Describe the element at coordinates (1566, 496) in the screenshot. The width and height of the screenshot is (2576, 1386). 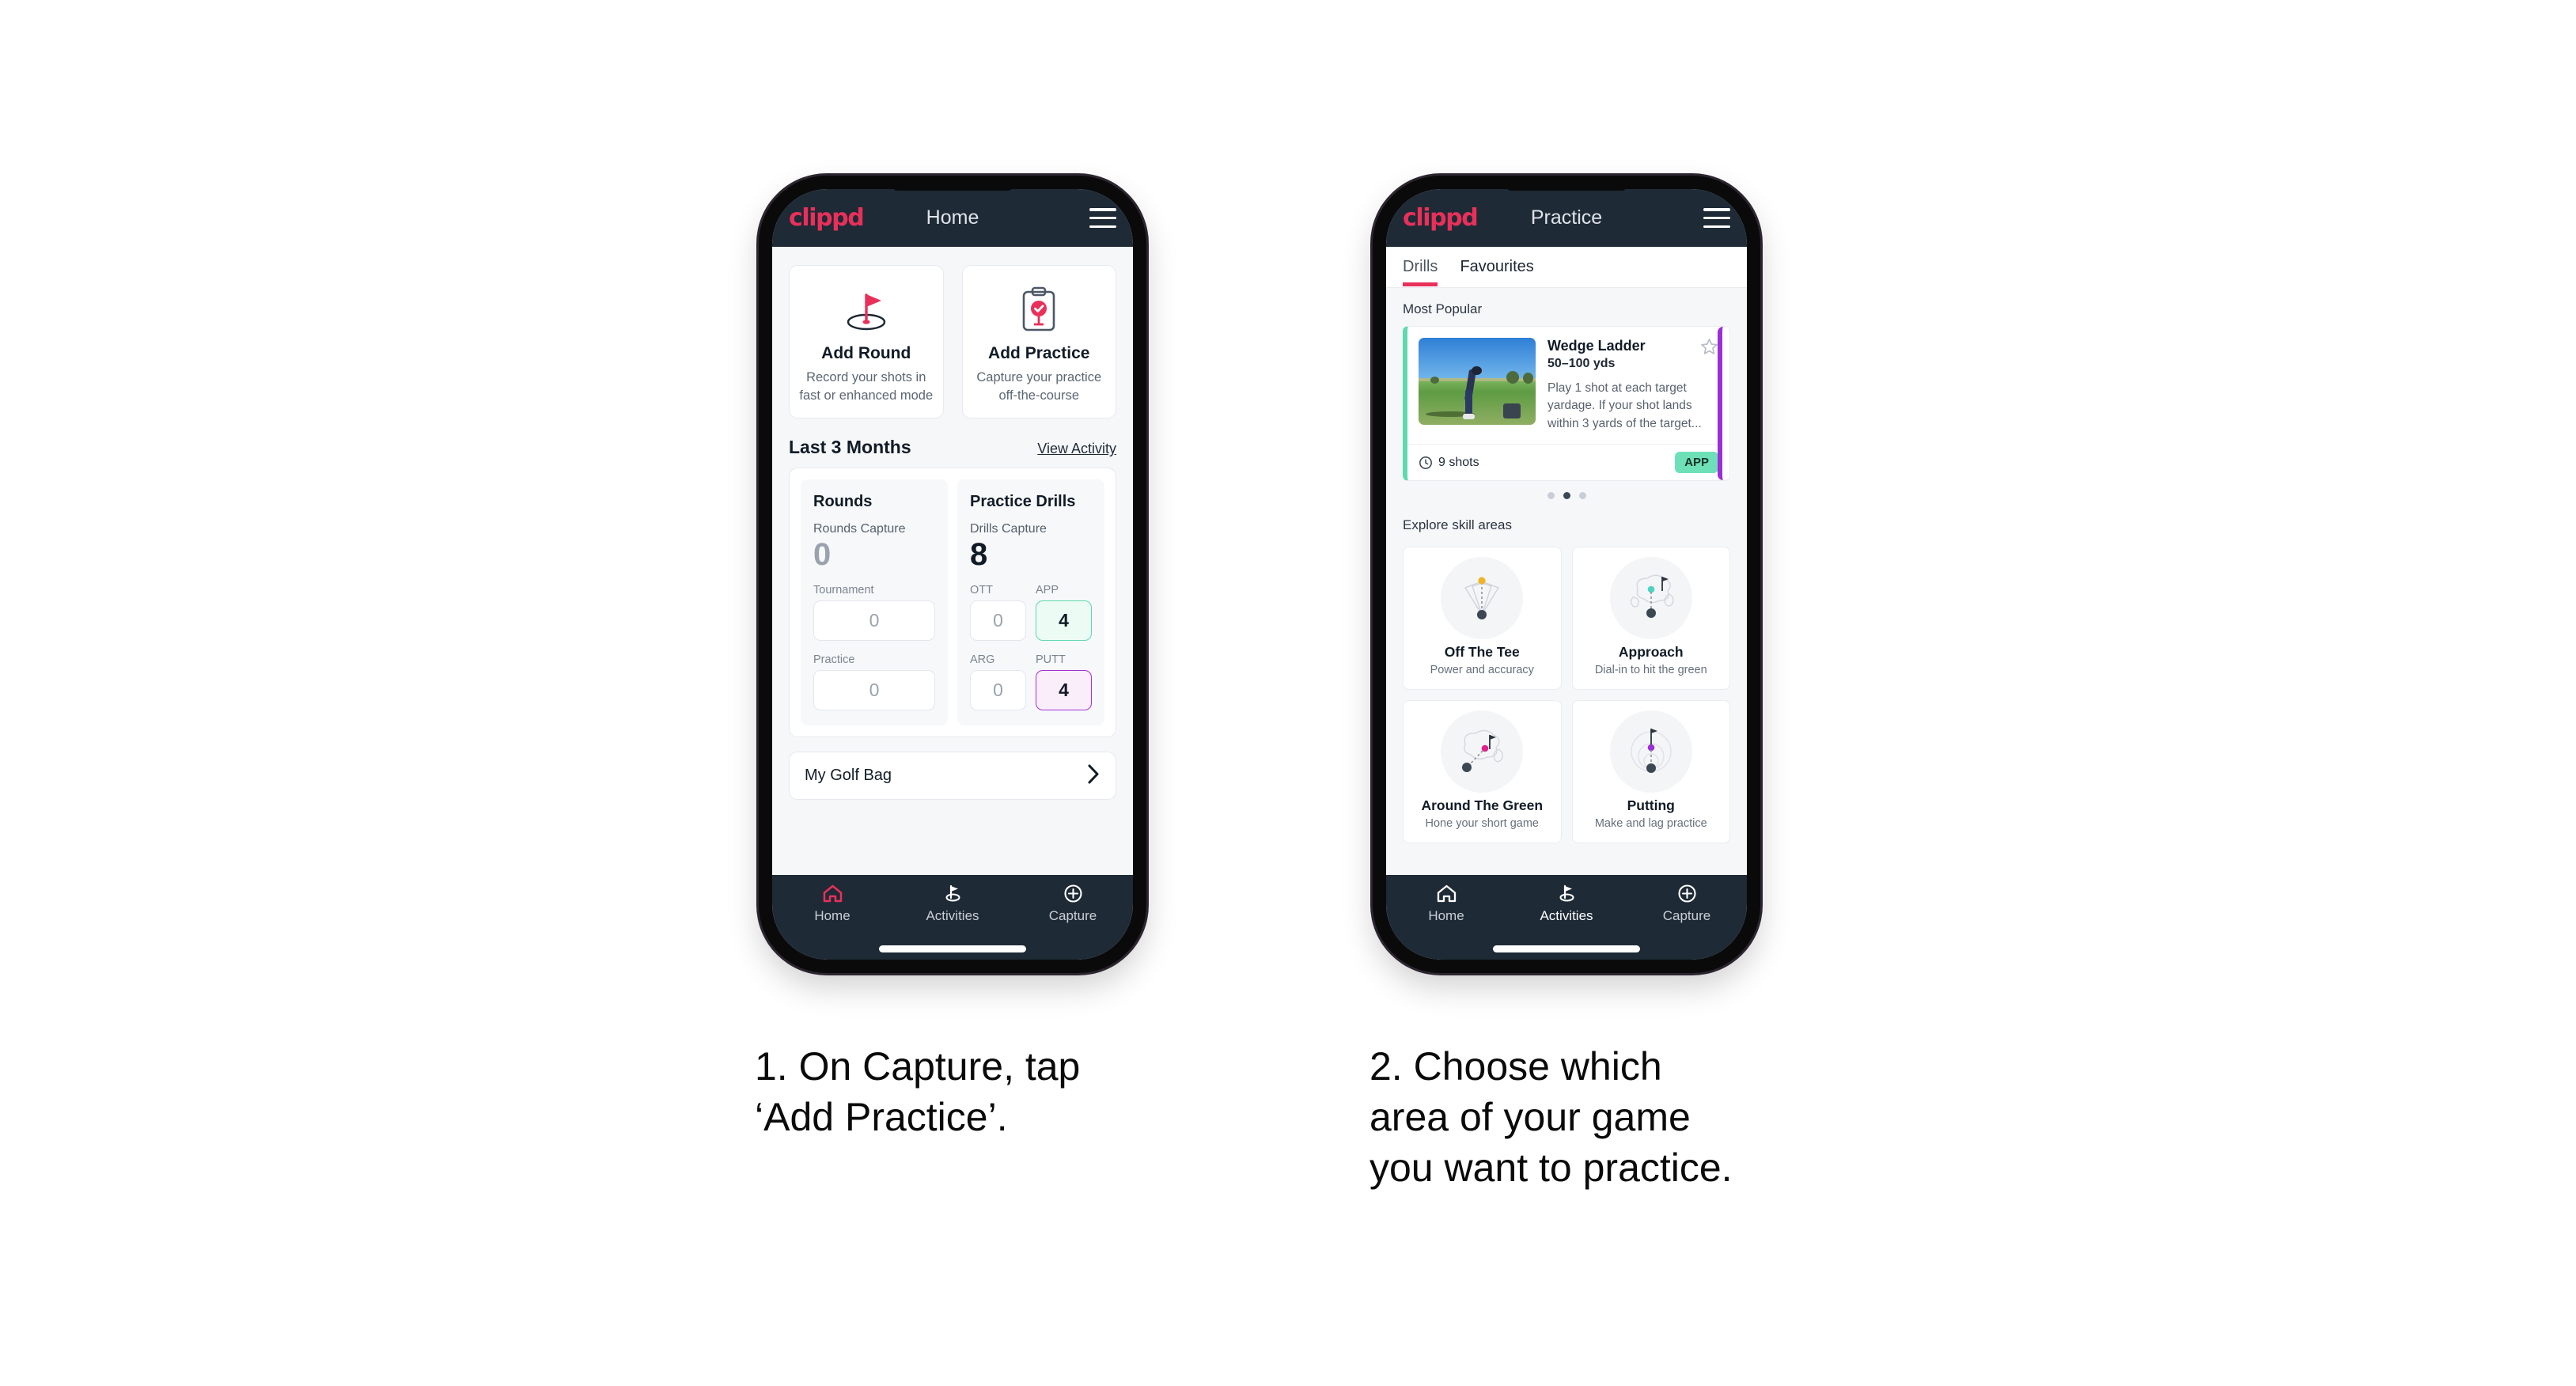
I see `carousel-dot-active` at that location.